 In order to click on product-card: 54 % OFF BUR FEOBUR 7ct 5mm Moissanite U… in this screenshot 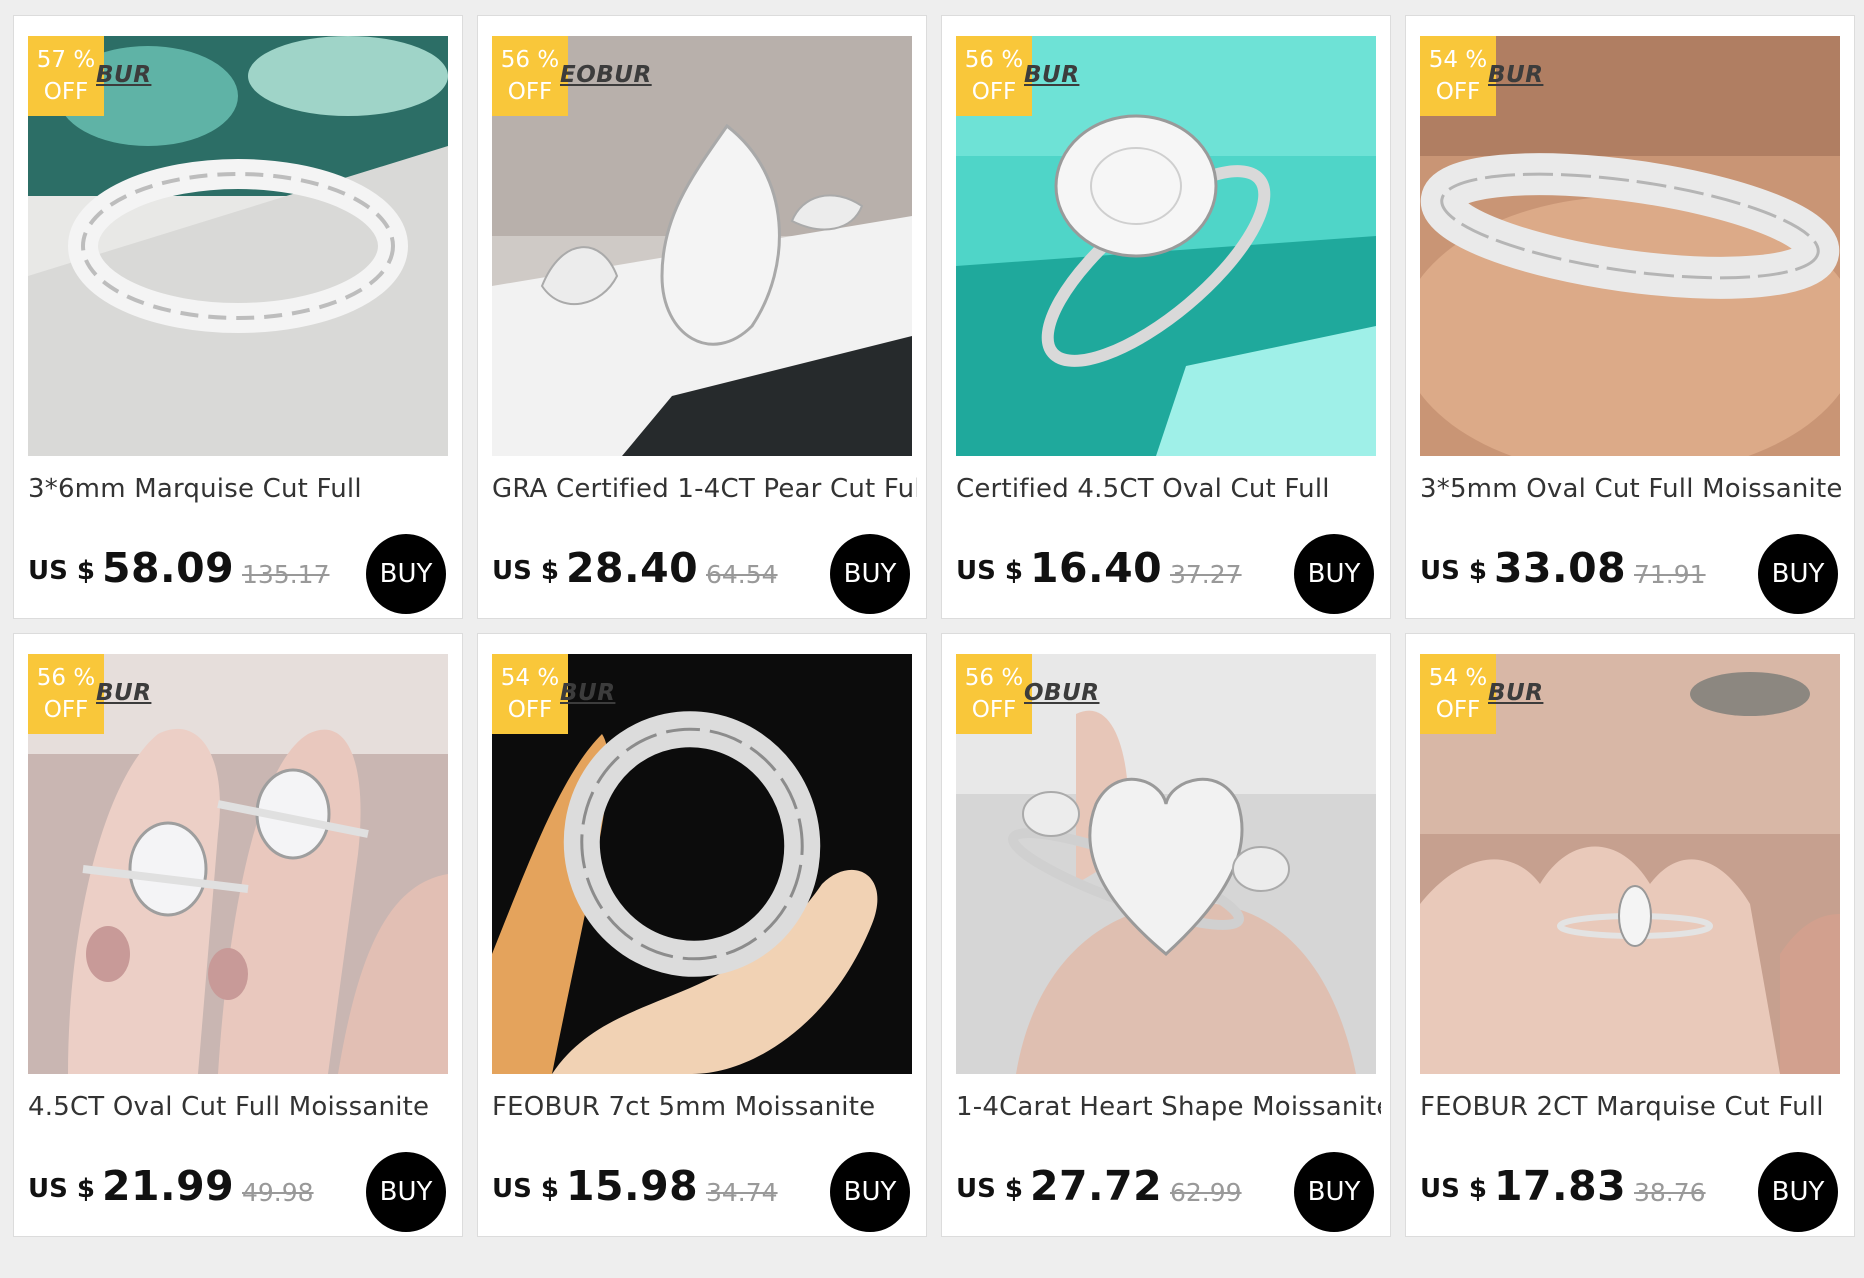, I will do `click(702, 935)`.